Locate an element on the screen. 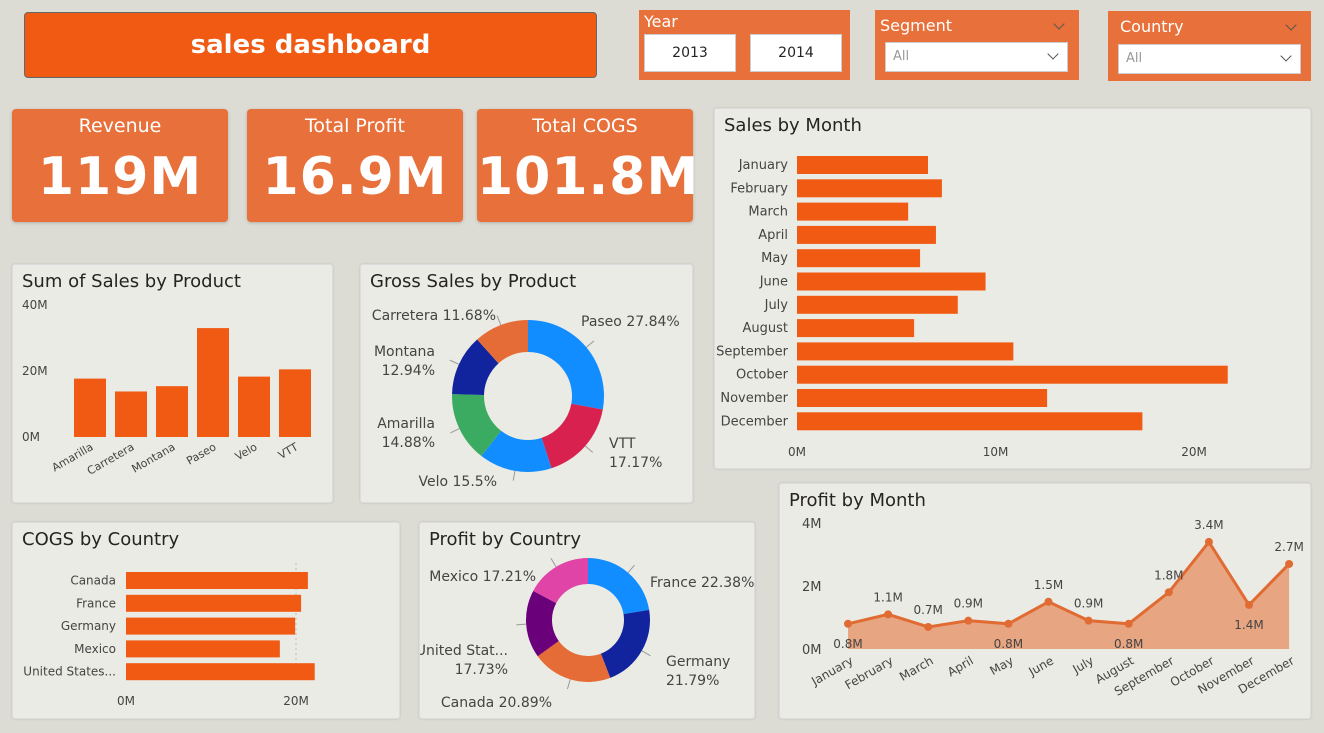 The width and height of the screenshot is (1324, 733). data-label: 1.1M is located at coordinates (887, 597).